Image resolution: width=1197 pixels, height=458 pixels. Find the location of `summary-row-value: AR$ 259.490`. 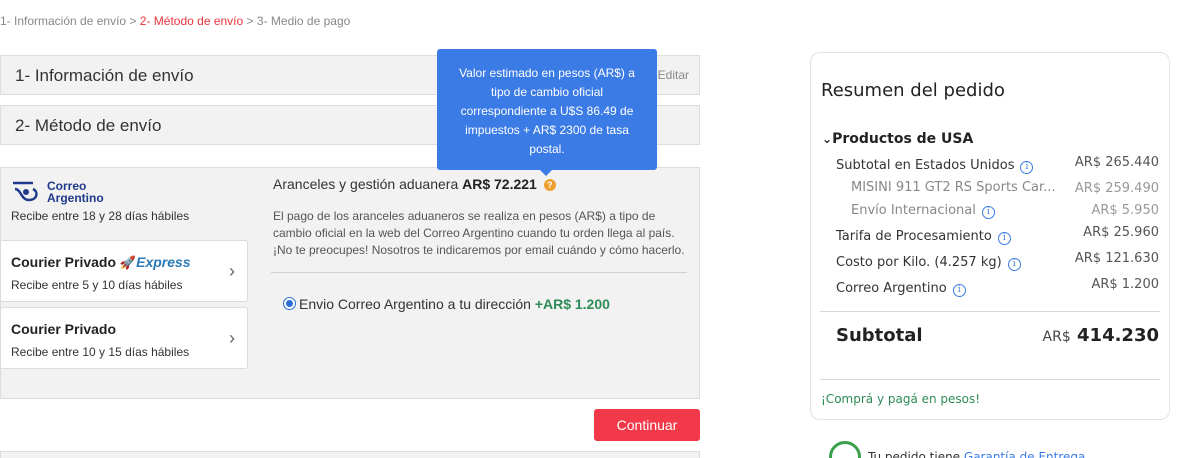

summary-row-value: AR$ 259.490 is located at coordinates (1116, 188).